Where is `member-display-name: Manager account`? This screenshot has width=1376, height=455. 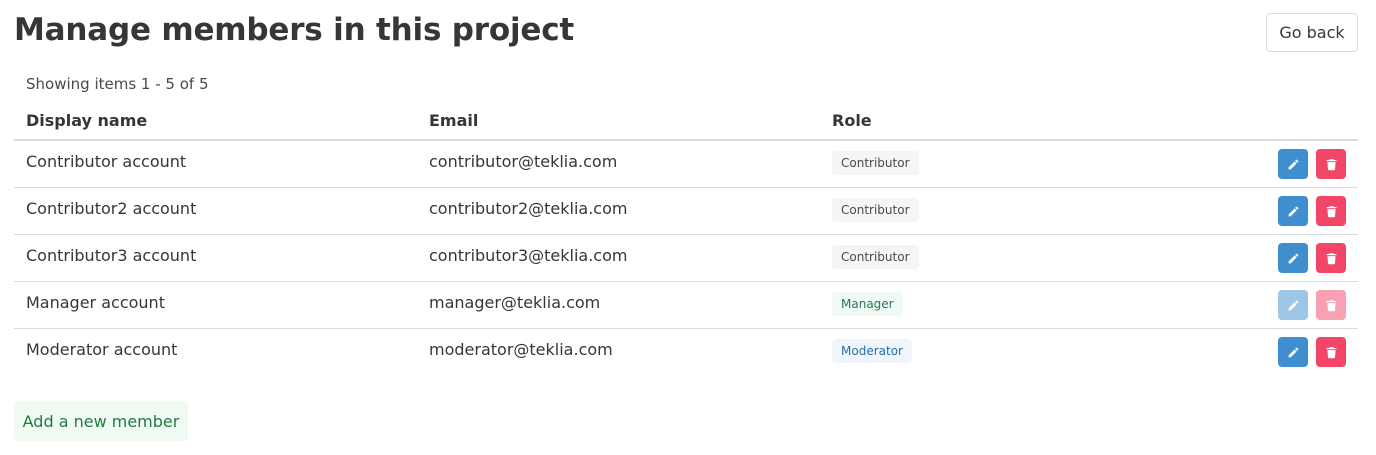 member-display-name: Manager account is located at coordinates (95, 302).